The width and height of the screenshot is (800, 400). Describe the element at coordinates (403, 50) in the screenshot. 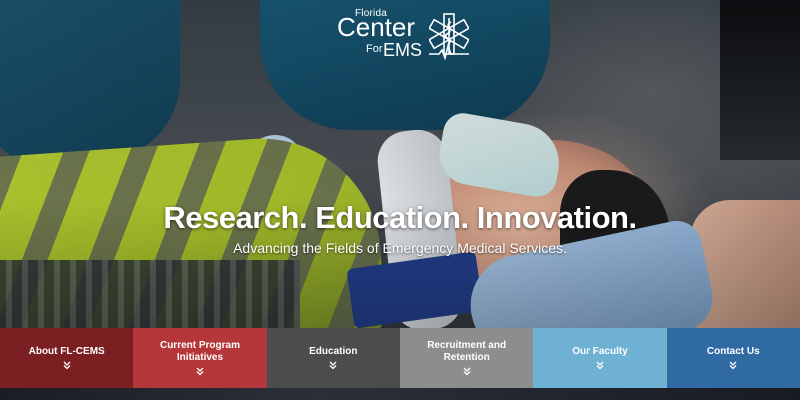

I see `logo-text-ems: EMS` at that location.